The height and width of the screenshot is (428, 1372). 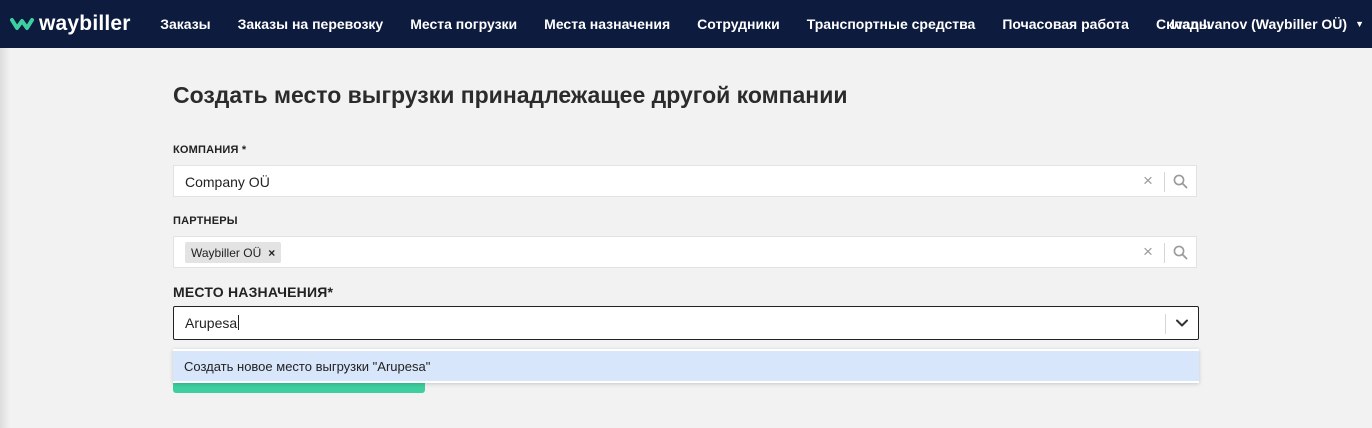 I want to click on waybiller-logo: waybiller, so click(x=70, y=24).